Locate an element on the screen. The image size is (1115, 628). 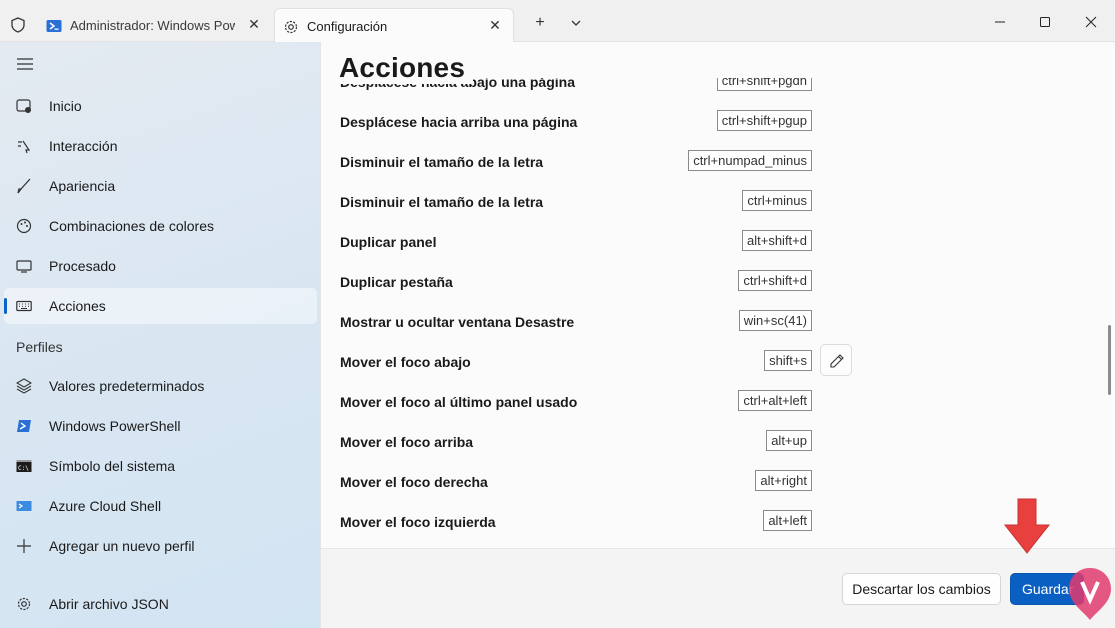
close-window-icon is located at coordinates (1091, 22).